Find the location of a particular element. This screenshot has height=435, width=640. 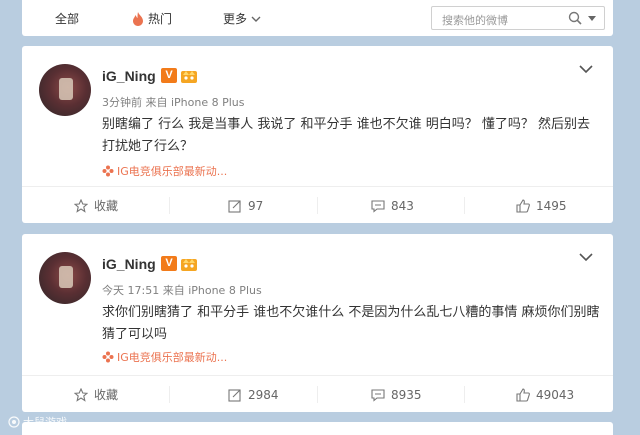

search-icon is located at coordinates (575, 18).